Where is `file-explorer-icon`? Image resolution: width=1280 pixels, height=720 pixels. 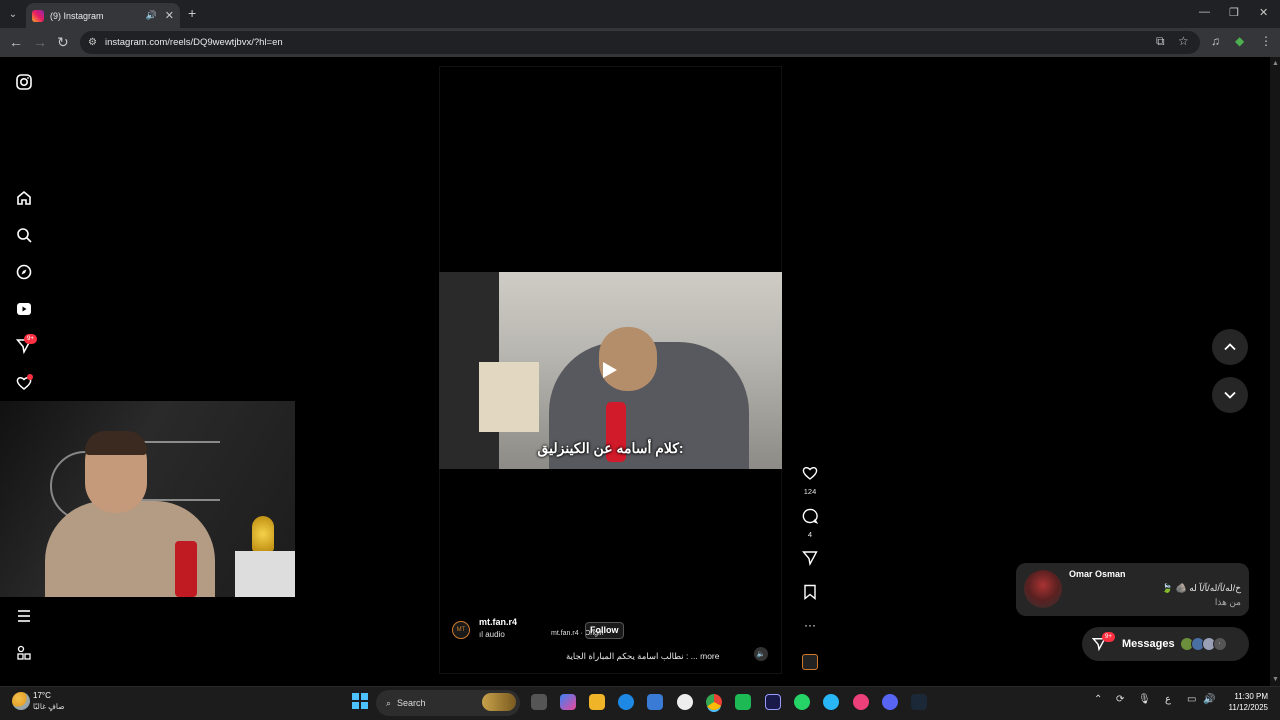
file-explorer-icon is located at coordinates (597, 702).